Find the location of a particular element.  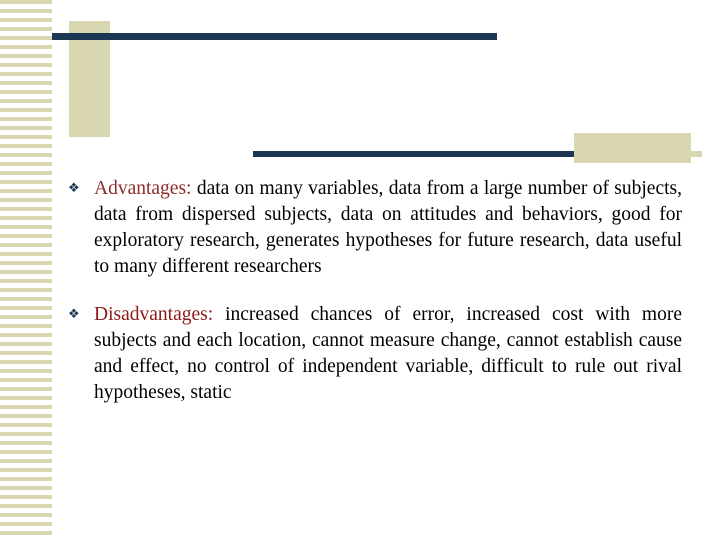

khaki-accent-block-right is located at coordinates (632, 148).